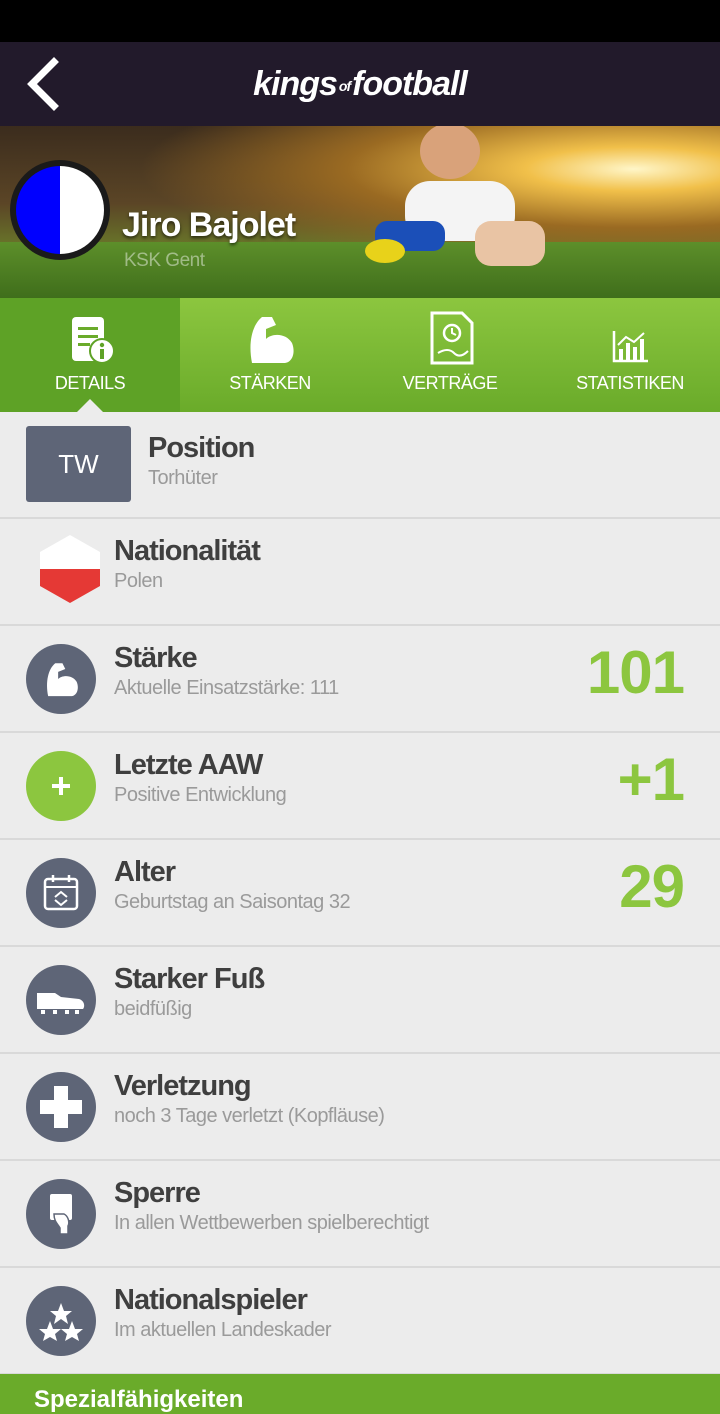 The height and width of the screenshot is (1414, 720). I want to click on calendar-icon, so click(61, 893).